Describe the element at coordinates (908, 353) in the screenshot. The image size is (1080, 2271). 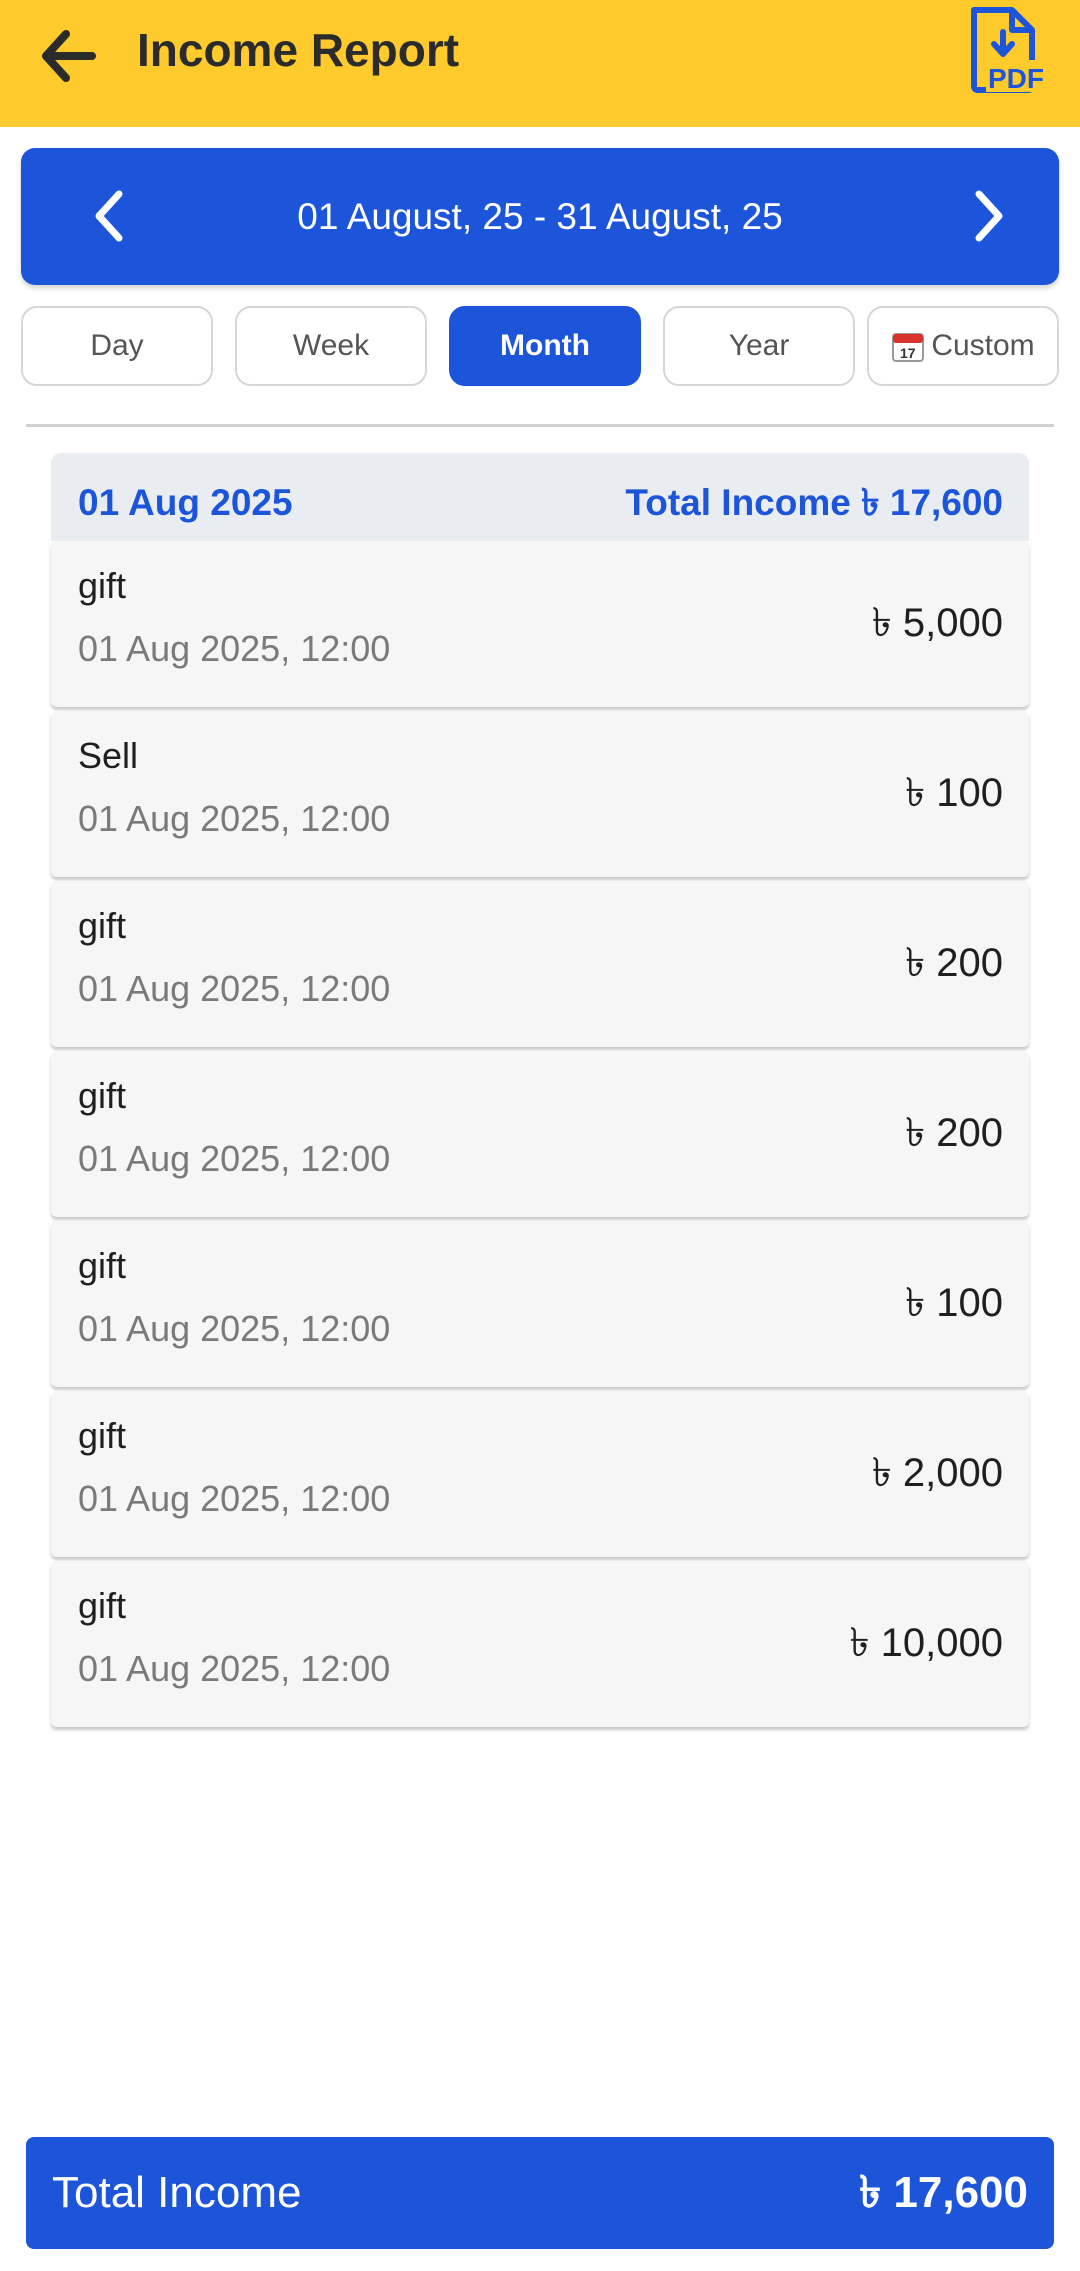
I see `svg-text: 17` at that location.